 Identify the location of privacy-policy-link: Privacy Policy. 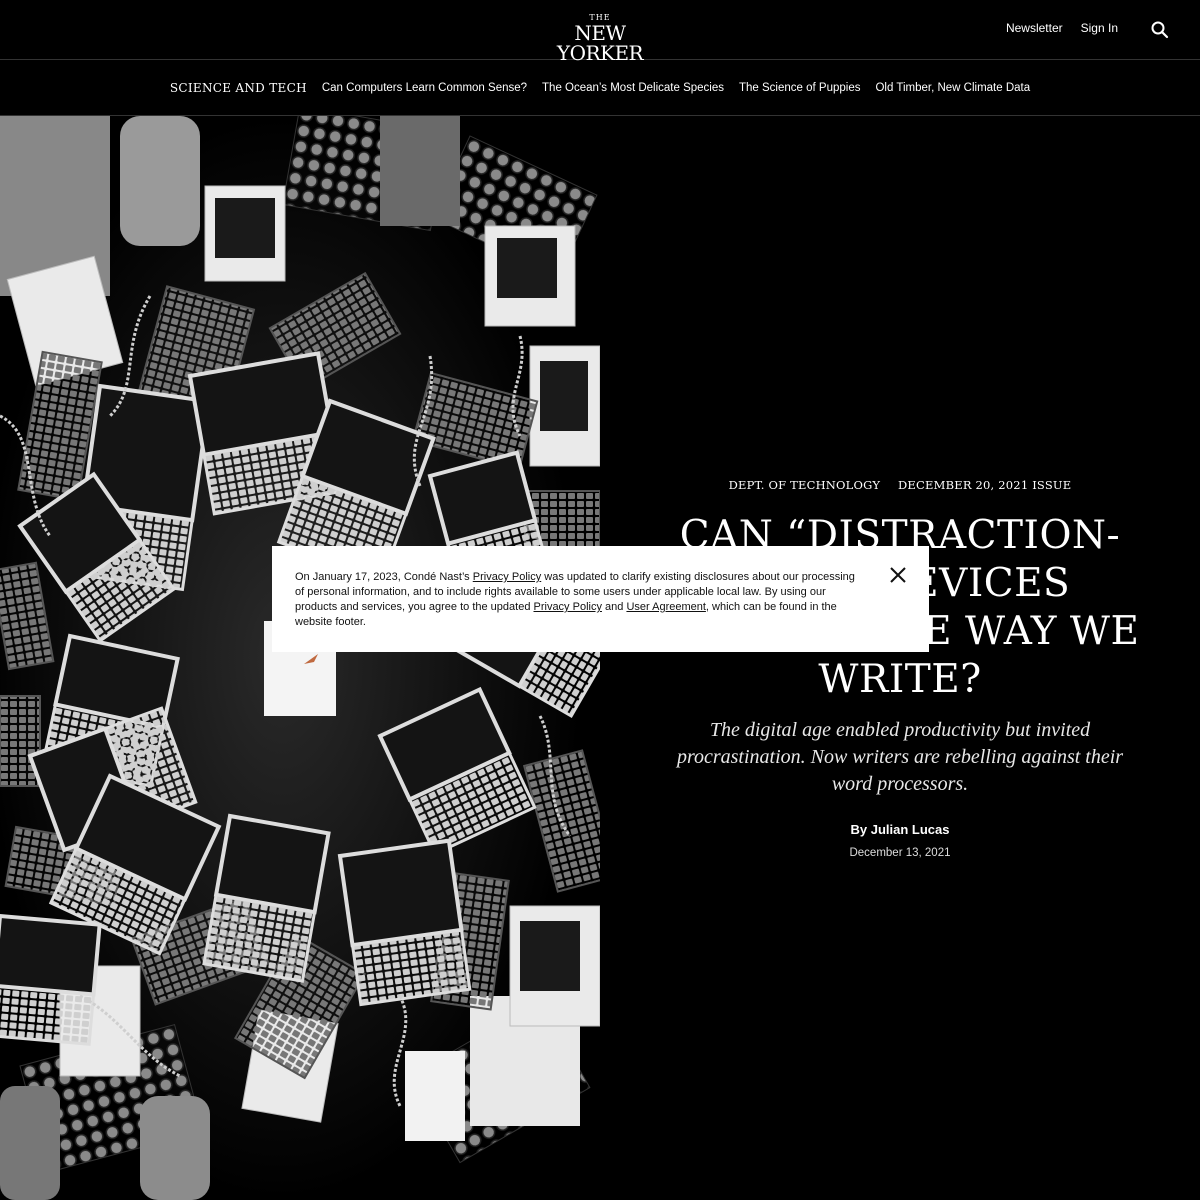
(507, 577).